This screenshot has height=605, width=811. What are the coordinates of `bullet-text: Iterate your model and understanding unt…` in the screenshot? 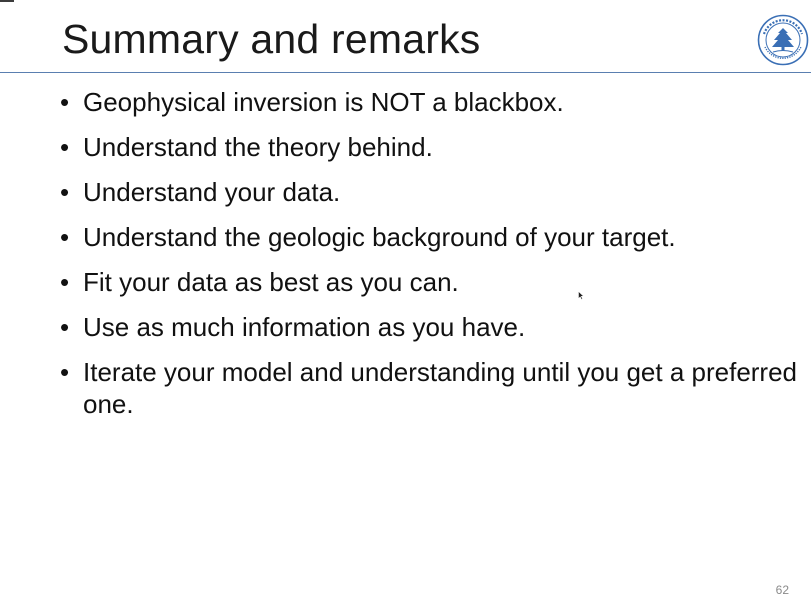 It's located at (440, 388).